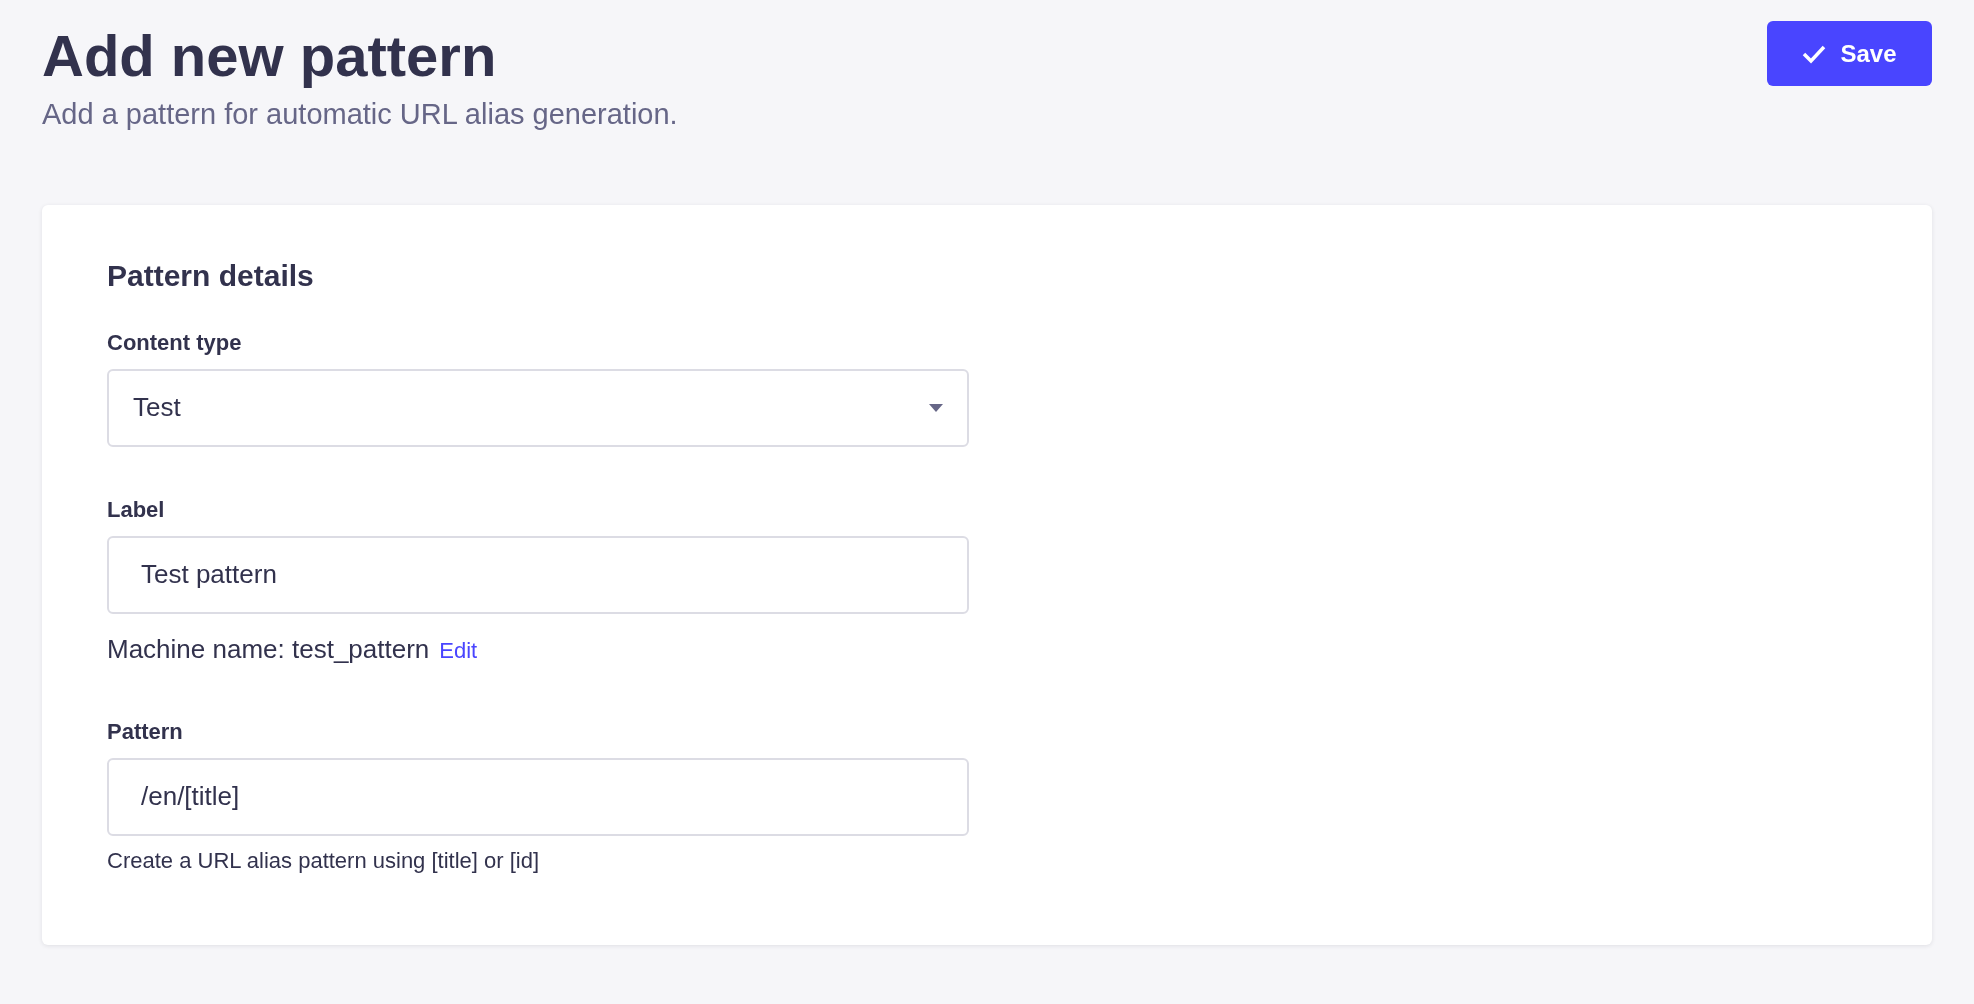 The width and height of the screenshot is (1974, 1004). Describe the element at coordinates (324, 860) in the screenshot. I see `field-hint: Create a URL alias pattern using [title] or [id]` at that location.